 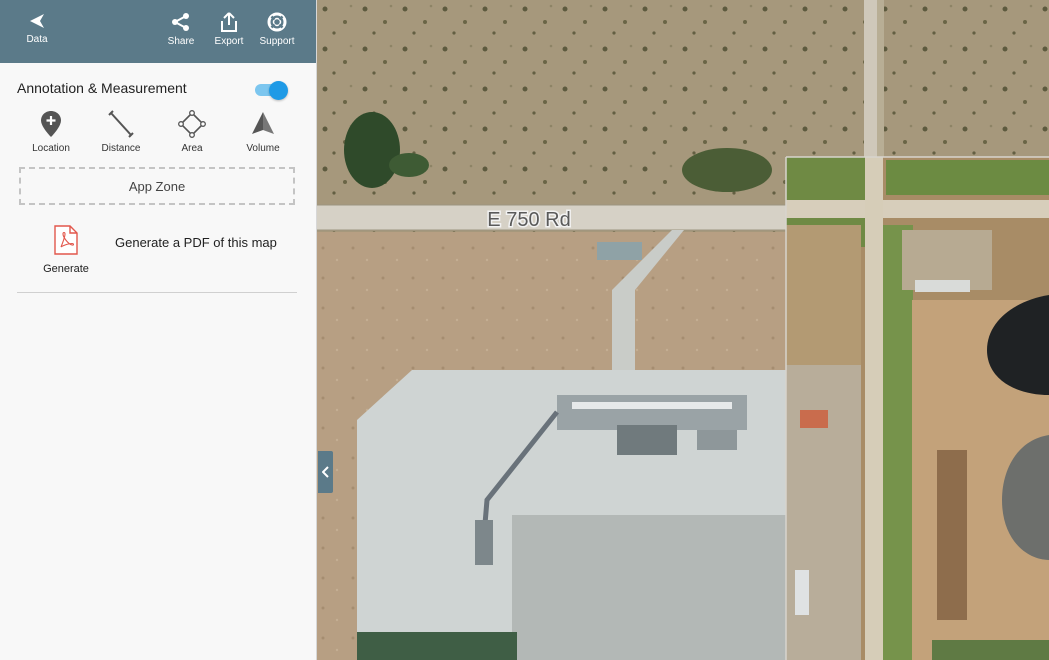 I want to click on overlay-road, so click(x=917, y=209).